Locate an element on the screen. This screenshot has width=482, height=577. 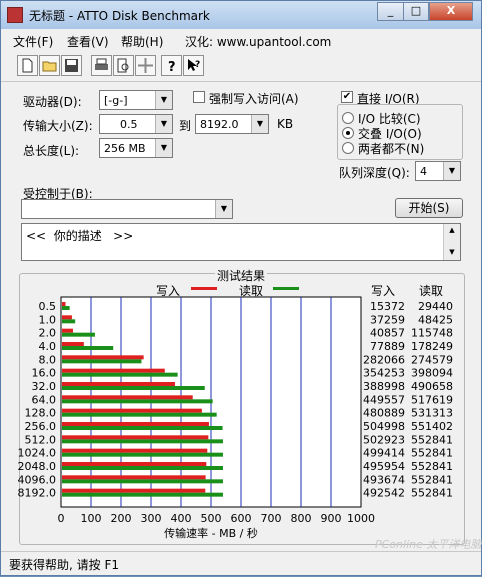
force-write-label: 强制写入访问(A) is located at coordinates (254, 99).